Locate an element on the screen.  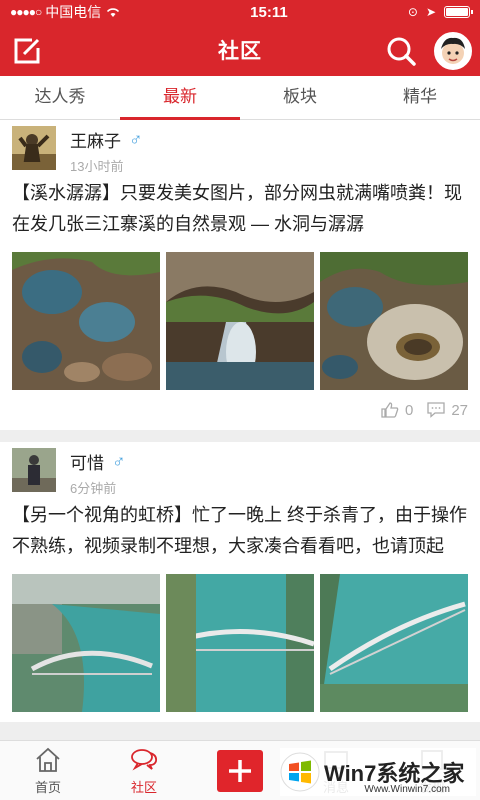
search-icon is located at coordinates (401, 51).